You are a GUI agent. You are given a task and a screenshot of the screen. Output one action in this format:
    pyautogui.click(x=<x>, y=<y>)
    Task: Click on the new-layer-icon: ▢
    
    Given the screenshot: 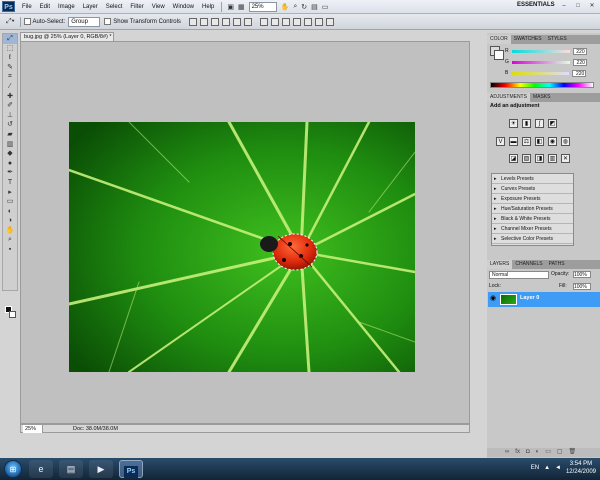 What is the action you would take?
    pyautogui.click(x=560, y=452)
    